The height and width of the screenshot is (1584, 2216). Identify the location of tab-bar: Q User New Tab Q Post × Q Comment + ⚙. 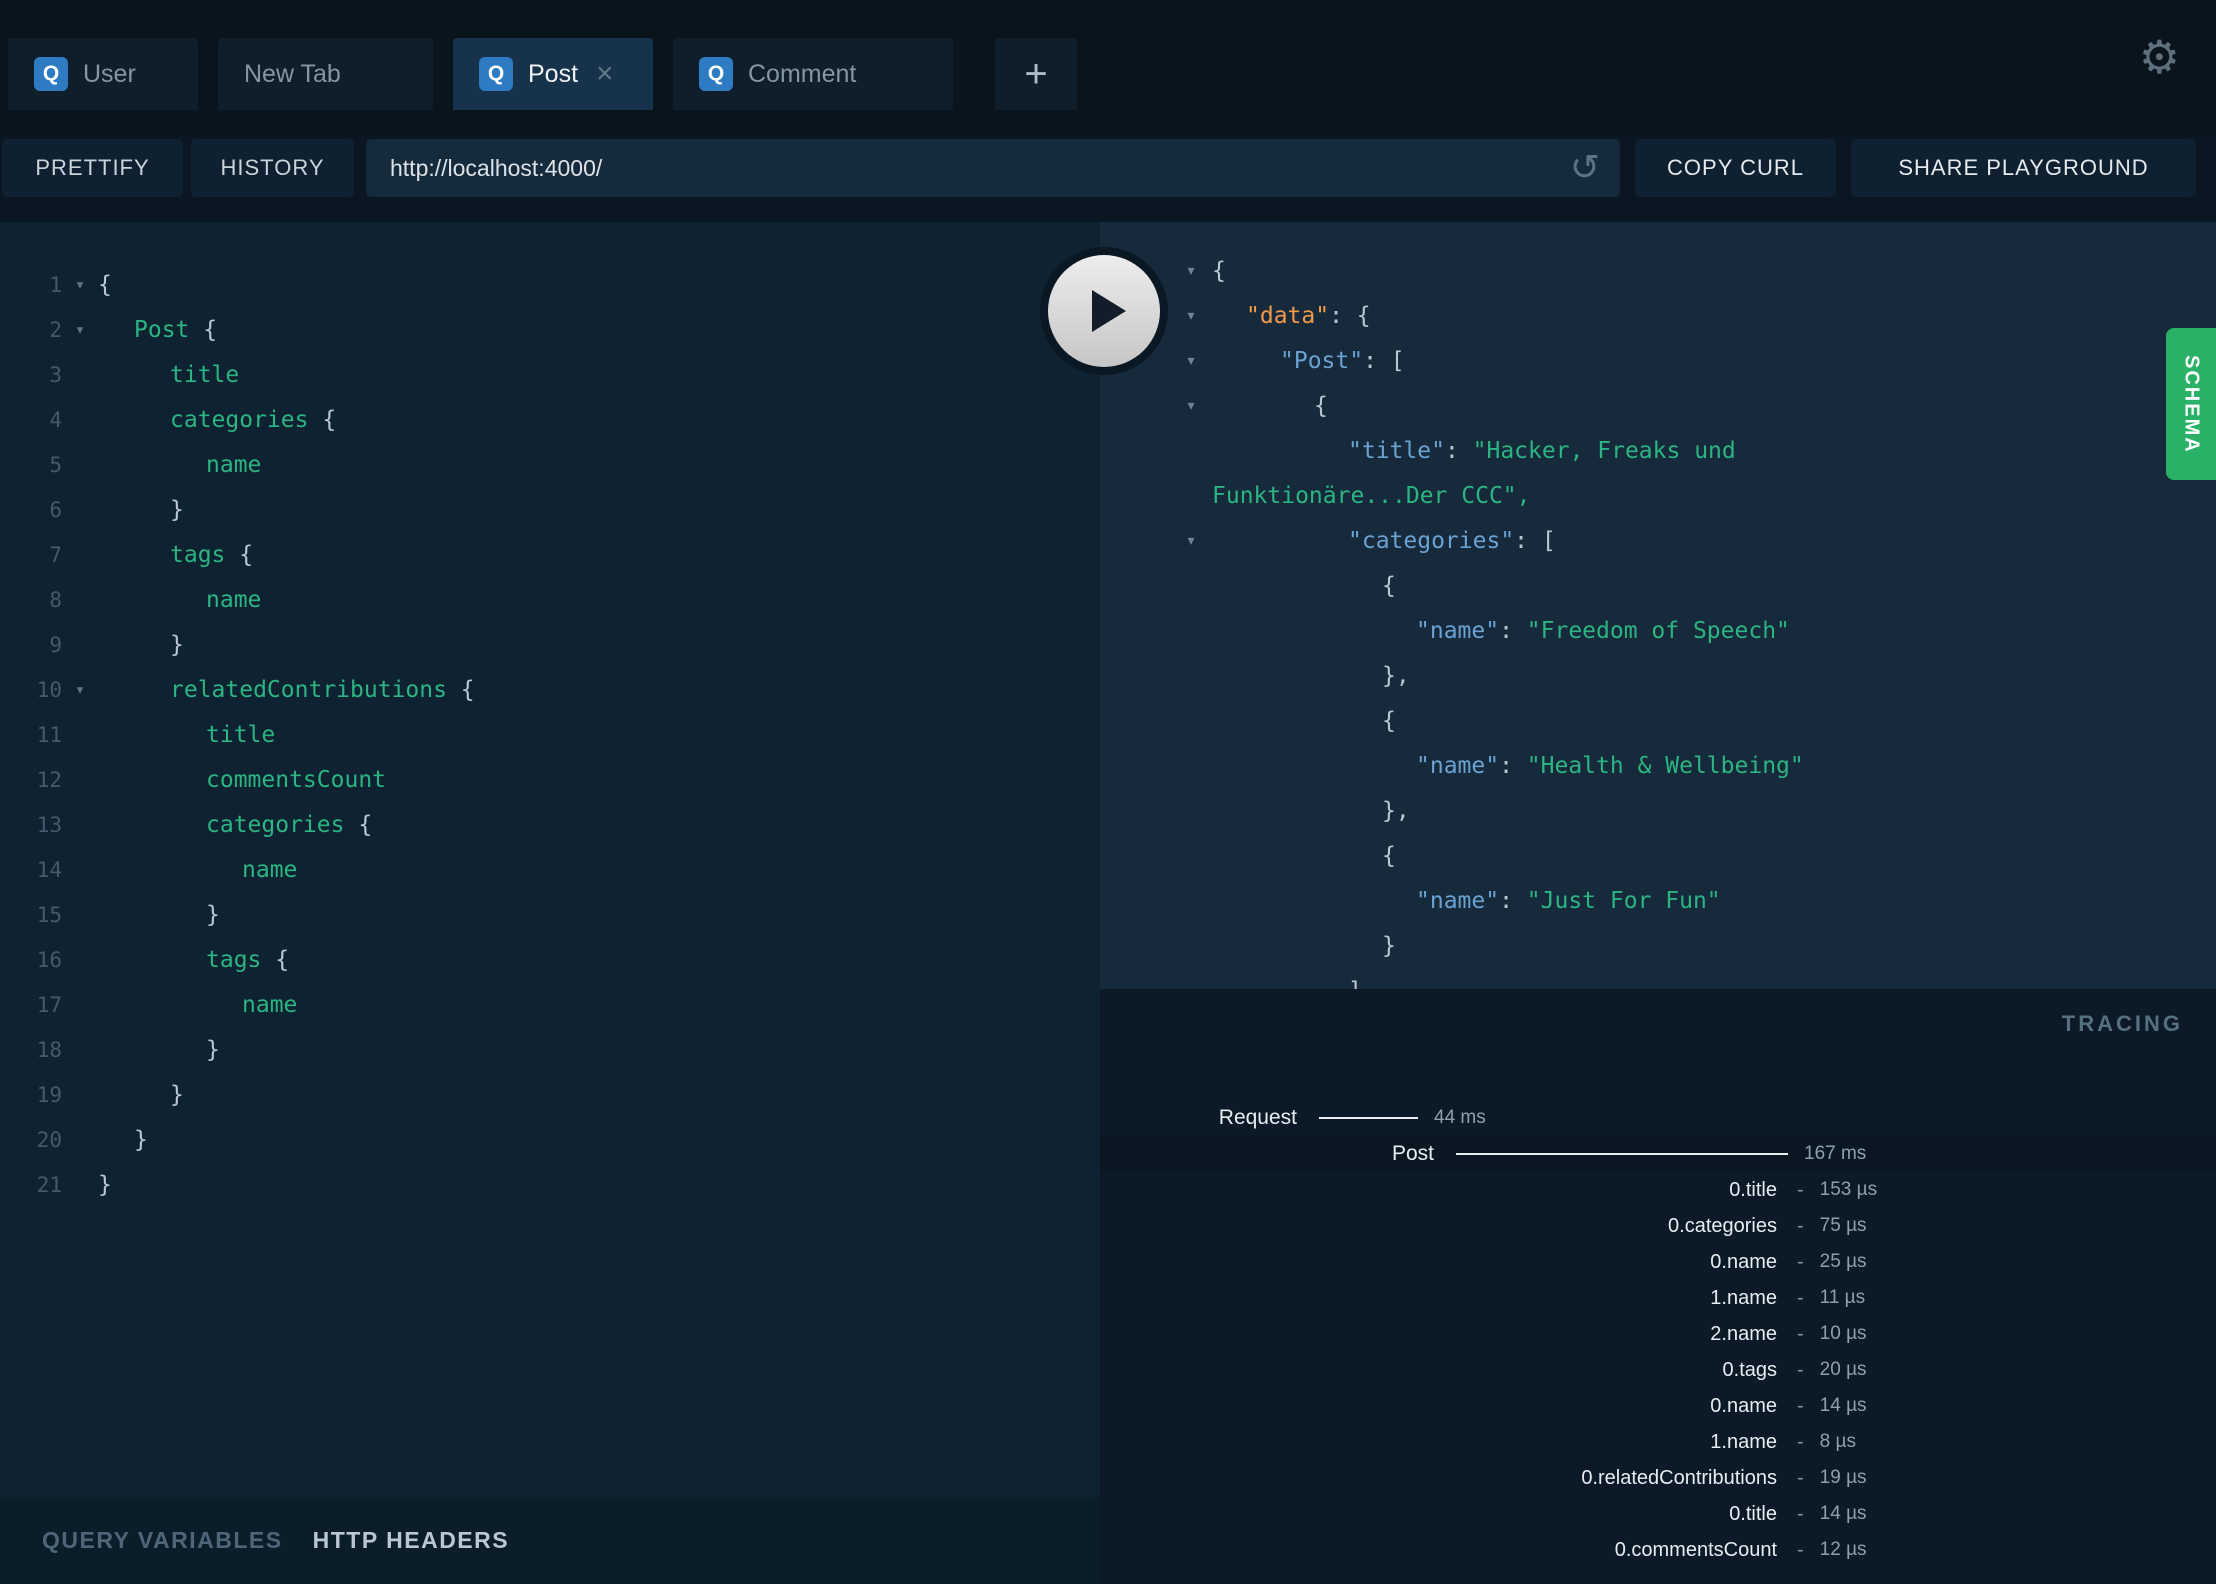
(1108, 68).